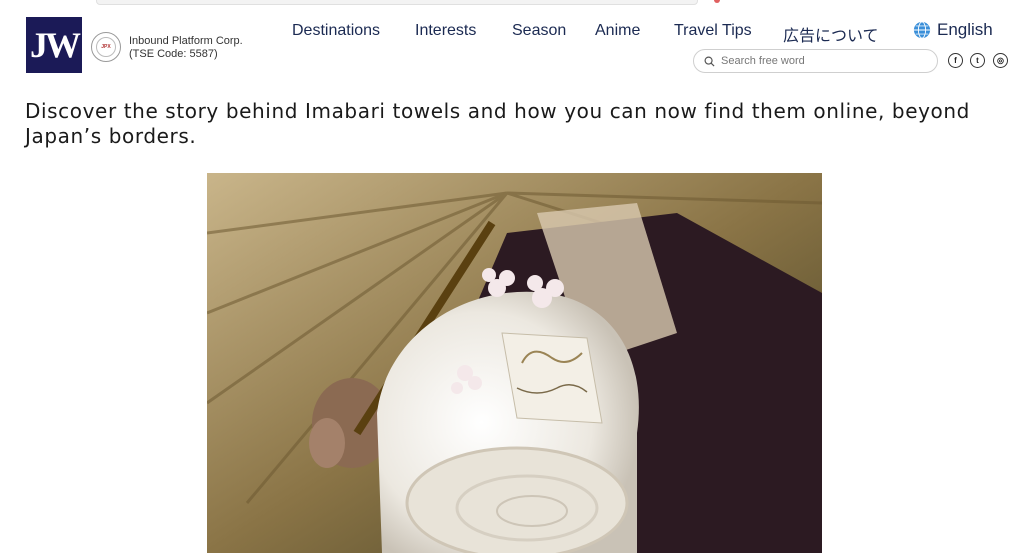 The width and height of the screenshot is (1024, 553). I want to click on search-box, so click(815, 61).